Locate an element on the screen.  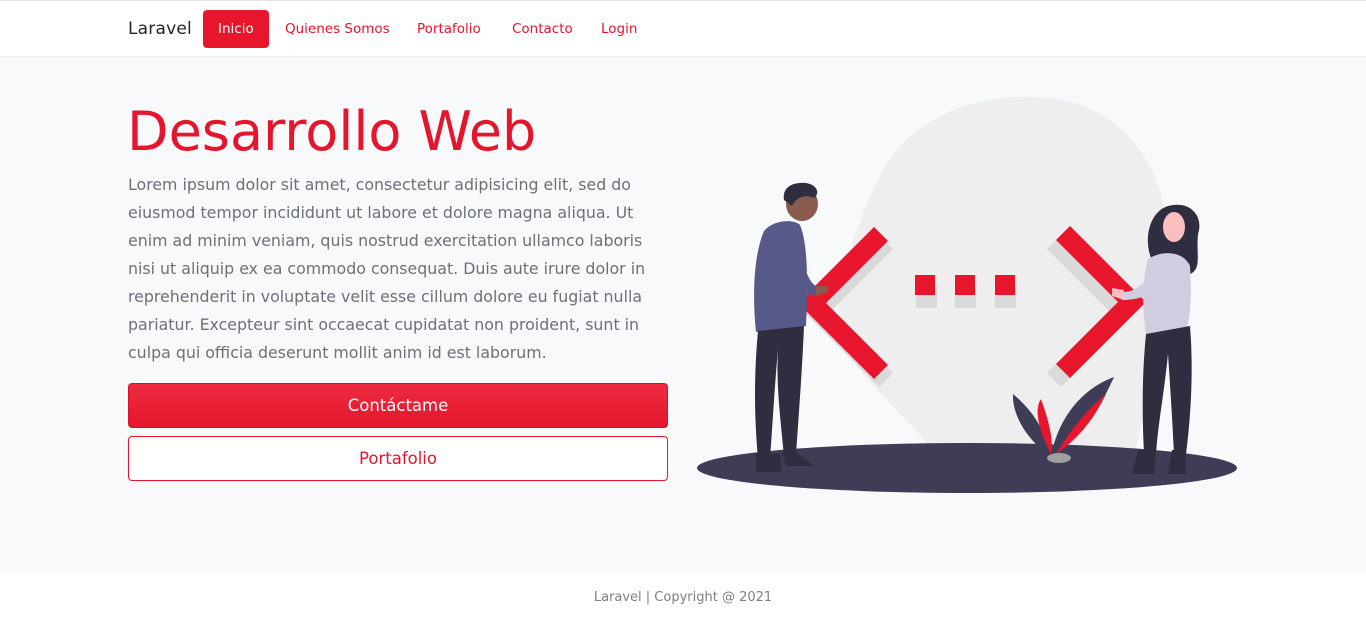
woman-torso is located at coordinates (1167, 293).